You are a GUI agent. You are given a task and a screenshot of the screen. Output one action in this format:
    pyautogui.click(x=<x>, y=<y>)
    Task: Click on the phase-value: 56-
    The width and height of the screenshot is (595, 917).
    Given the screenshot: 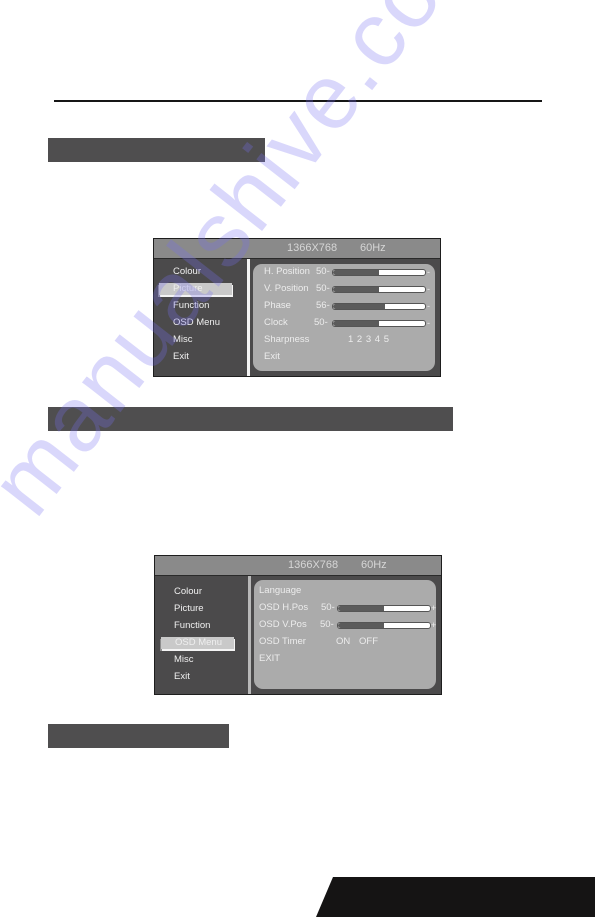 What is the action you would take?
    pyautogui.click(x=323, y=305)
    